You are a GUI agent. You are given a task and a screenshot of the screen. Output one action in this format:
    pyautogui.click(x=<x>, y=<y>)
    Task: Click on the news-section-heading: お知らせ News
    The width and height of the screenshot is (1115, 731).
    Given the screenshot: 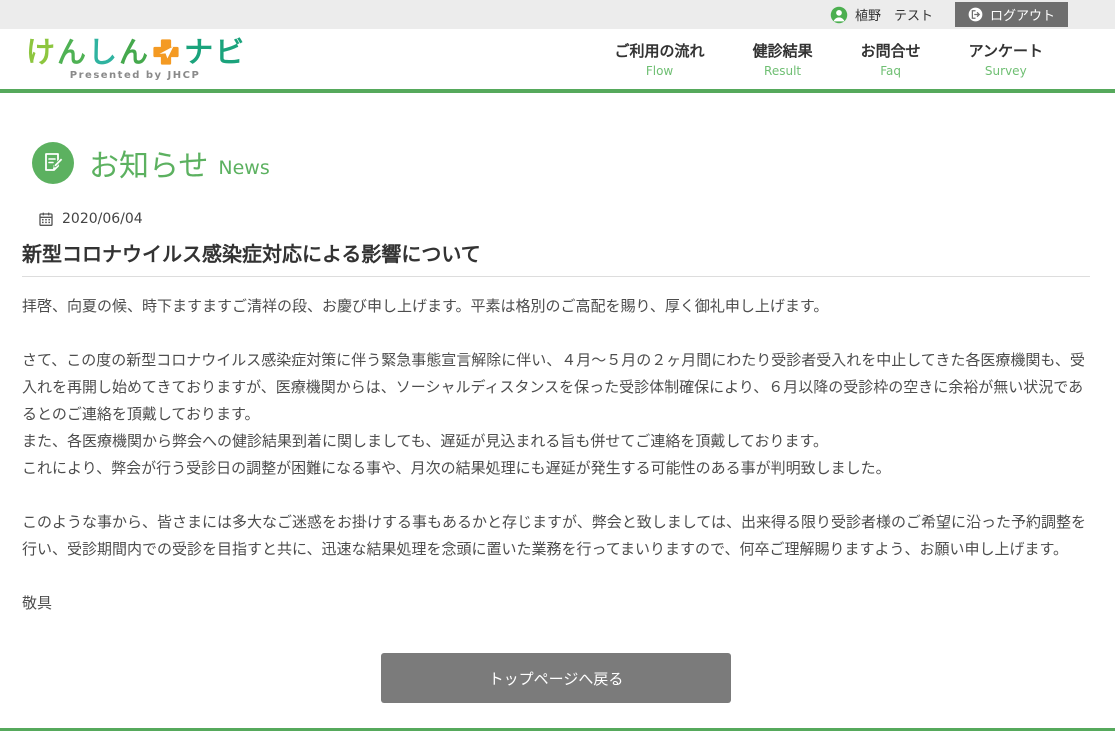 What is the action you would take?
    pyautogui.click(x=556, y=163)
    